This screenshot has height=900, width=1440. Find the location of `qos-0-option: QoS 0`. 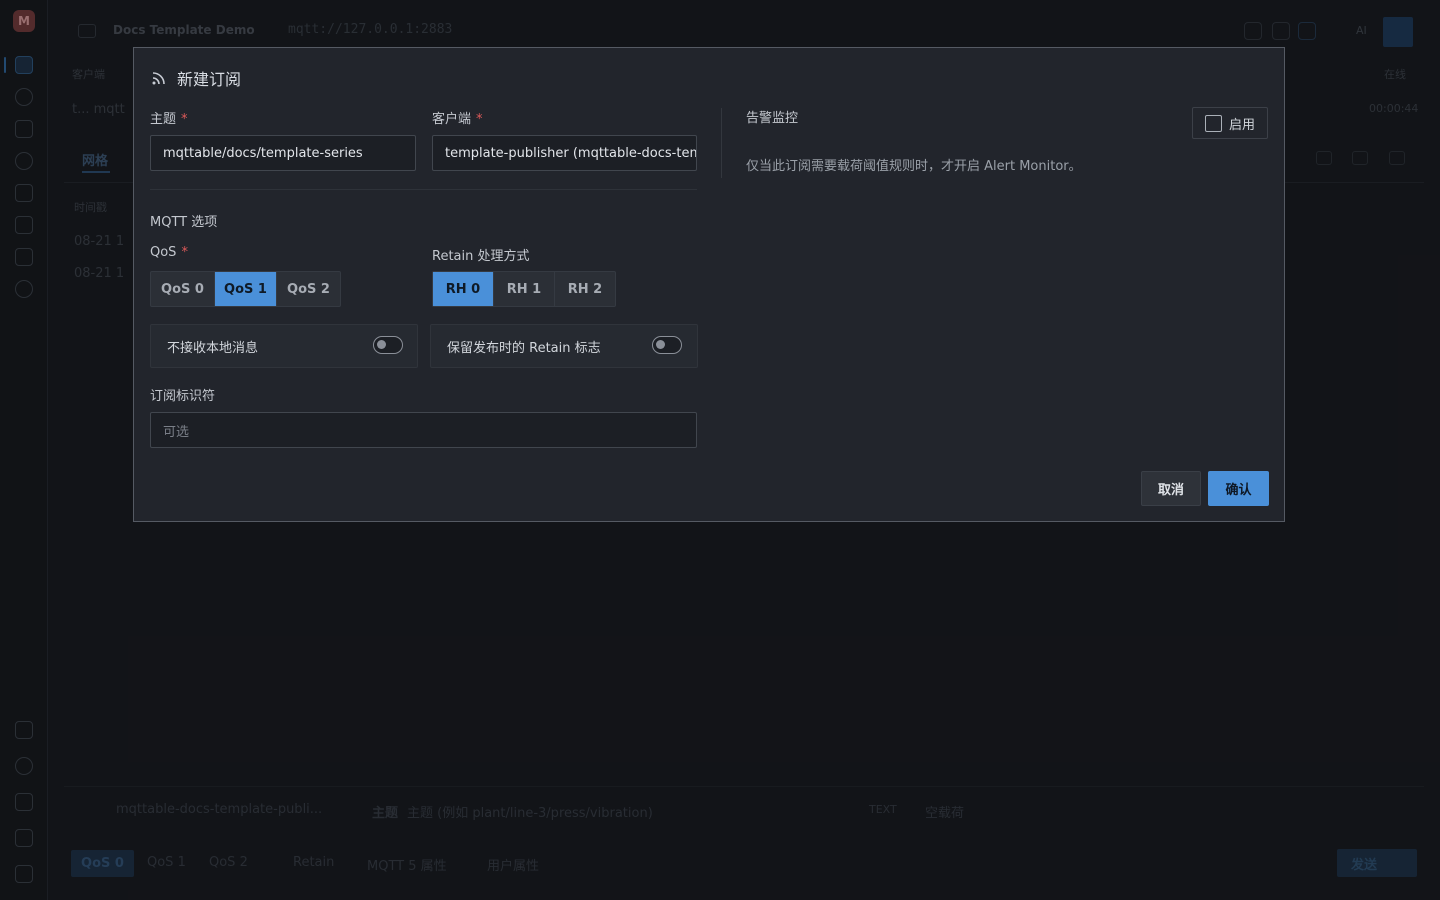

qos-0-option: QoS 0 is located at coordinates (183, 289).